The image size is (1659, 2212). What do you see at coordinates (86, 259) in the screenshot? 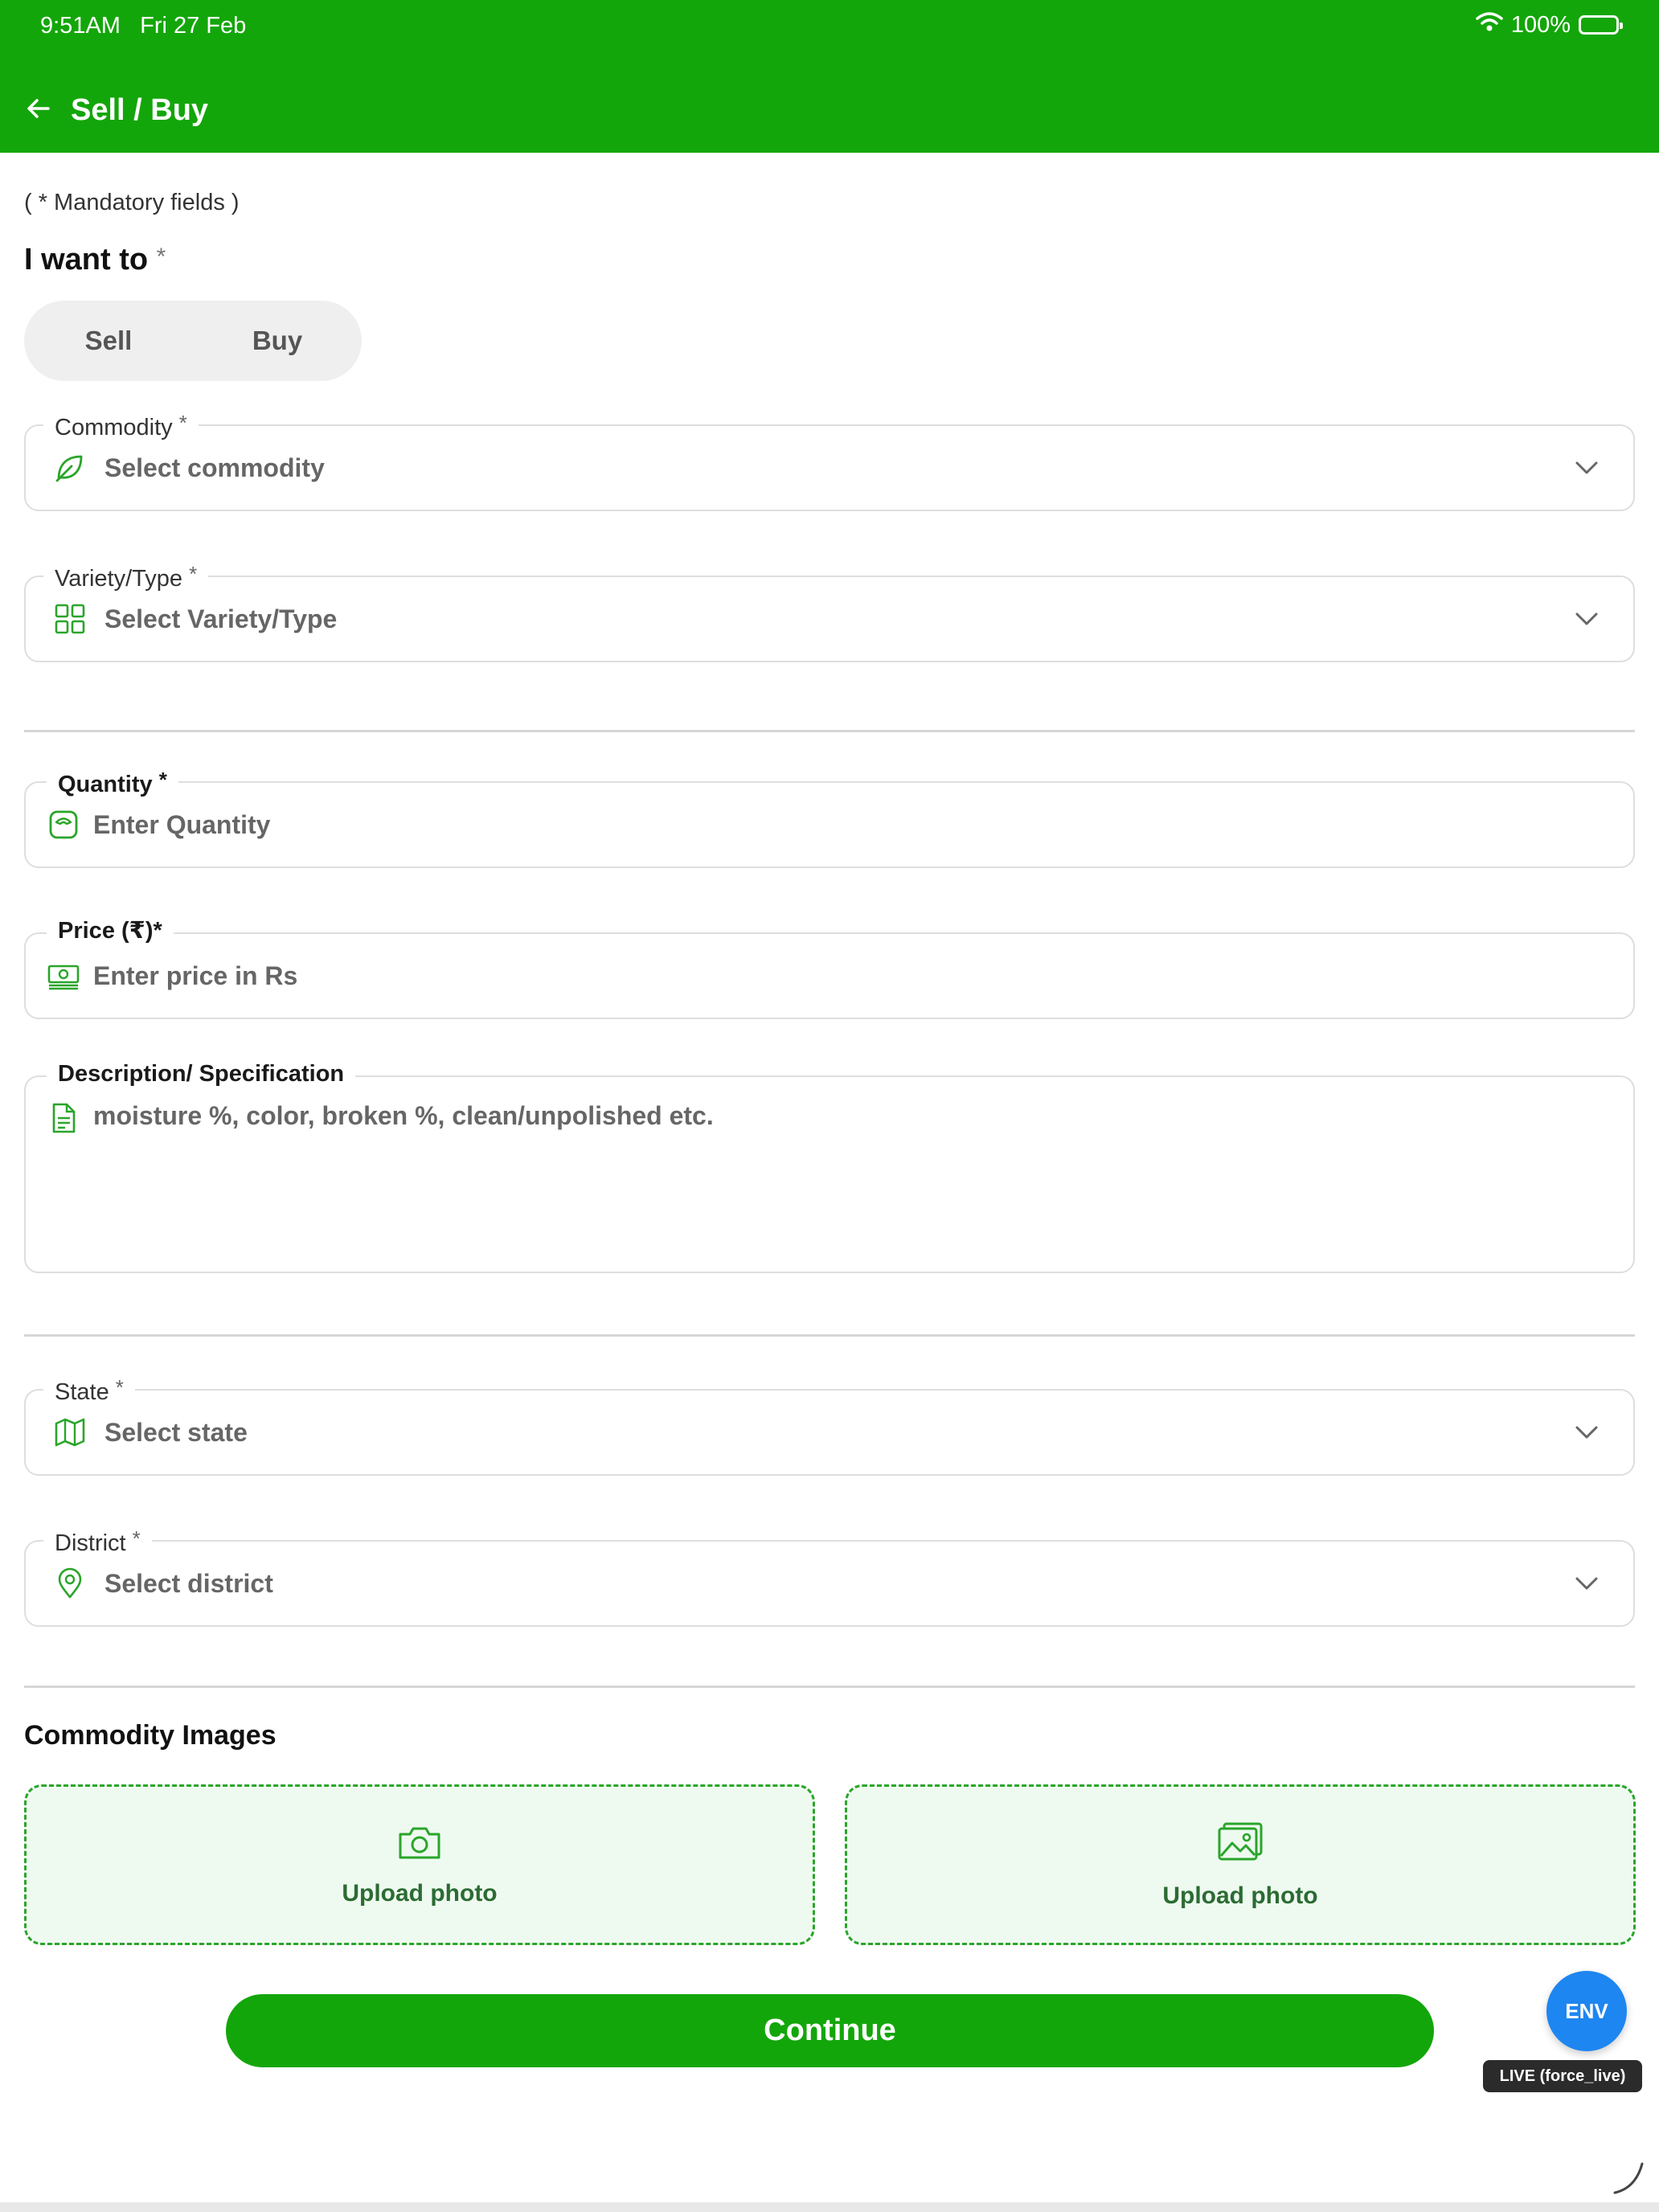
I see `intent-label-text: I want to` at bounding box center [86, 259].